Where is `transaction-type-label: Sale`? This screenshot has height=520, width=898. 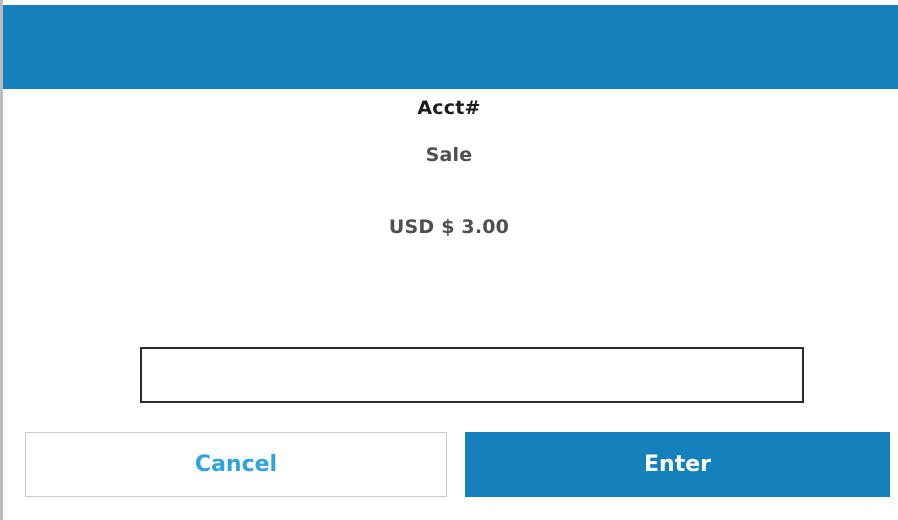 transaction-type-label: Sale is located at coordinates (449, 155).